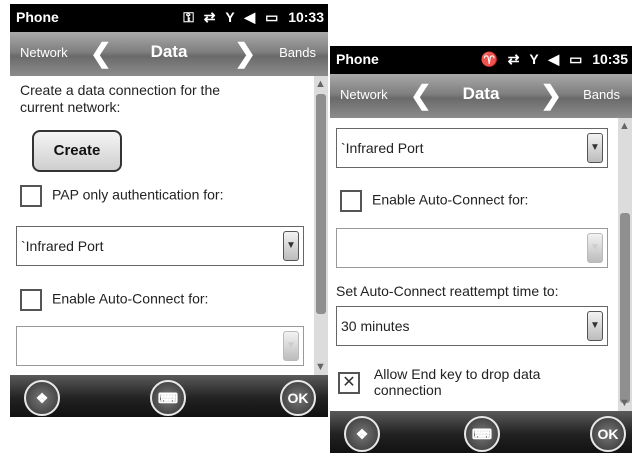  What do you see at coordinates (375, 326) in the screenshot?
I see `dropdown-value: 30 minutes` at bounding box center [375, 326].